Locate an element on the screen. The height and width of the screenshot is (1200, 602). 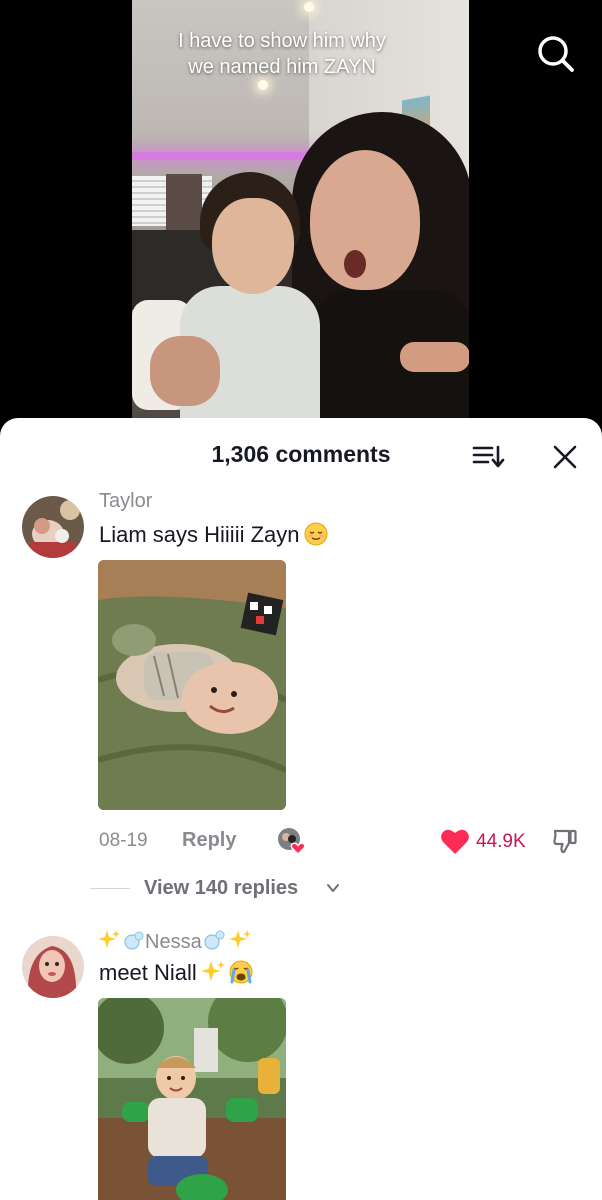
reply-button: Reply is located at coordinates (209, 840).